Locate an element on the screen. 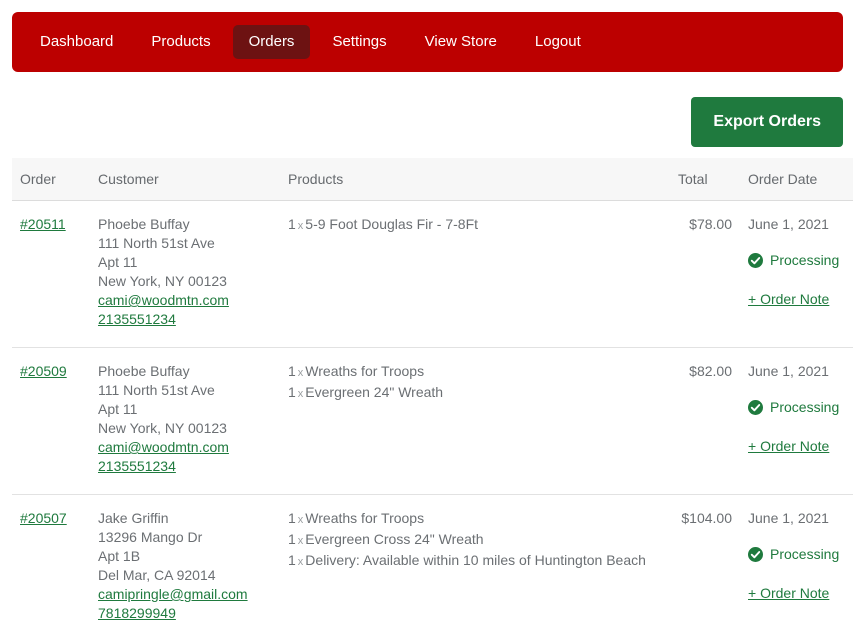 The height and width of the screenshot is (638, 855). customer-phone-link: 7818299949 is located at coordinates (137, 613).